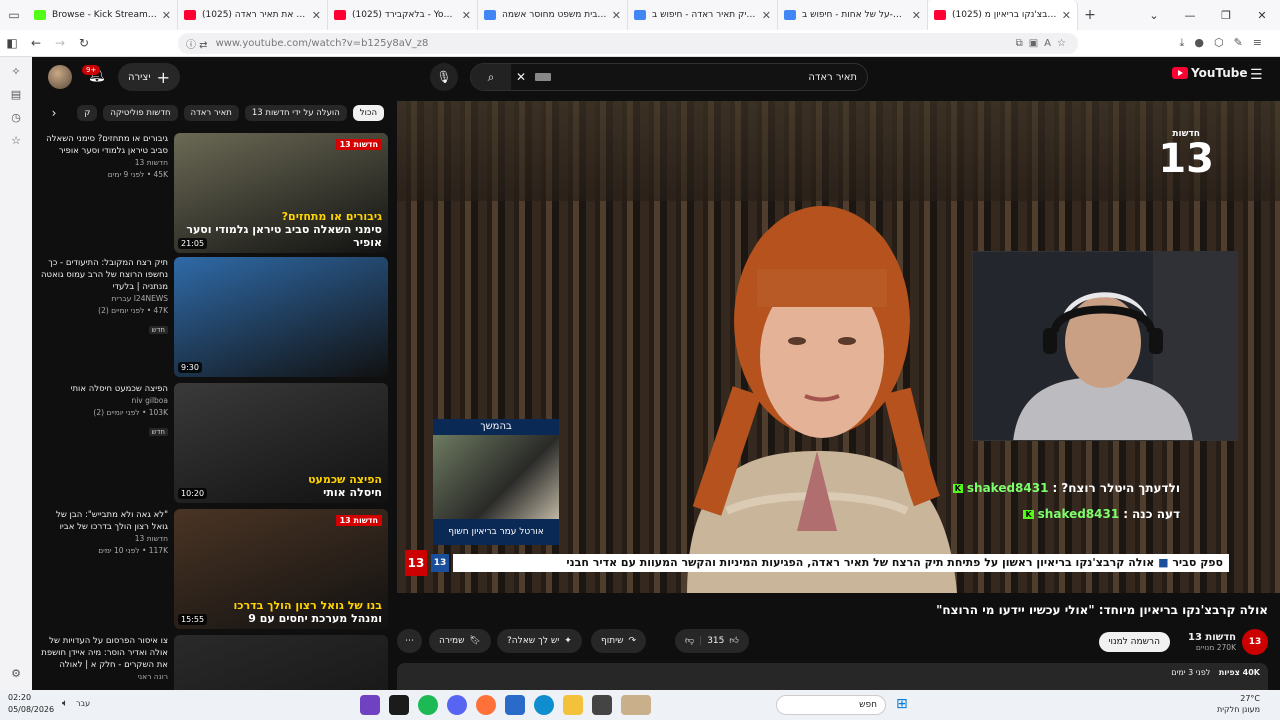 The height and width of the screenshot is (720, 1280). Describe the element at coordinates (1003, 15) in the screenshot. I see `browser-tab: (1025) אולה קרבצ'נקו בריאיון מ ✕` at that location.